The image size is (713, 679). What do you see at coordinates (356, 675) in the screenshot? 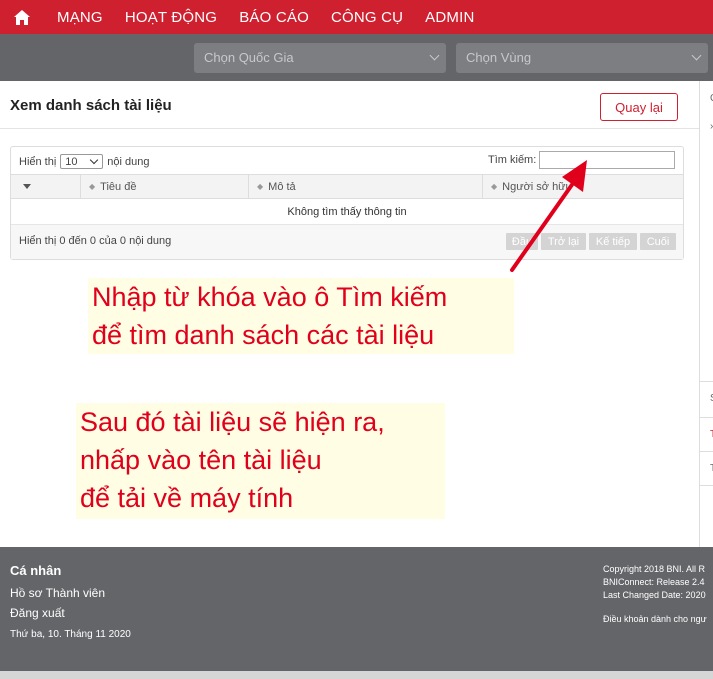
I see `bottom-band` at bounding box center [356, 675].